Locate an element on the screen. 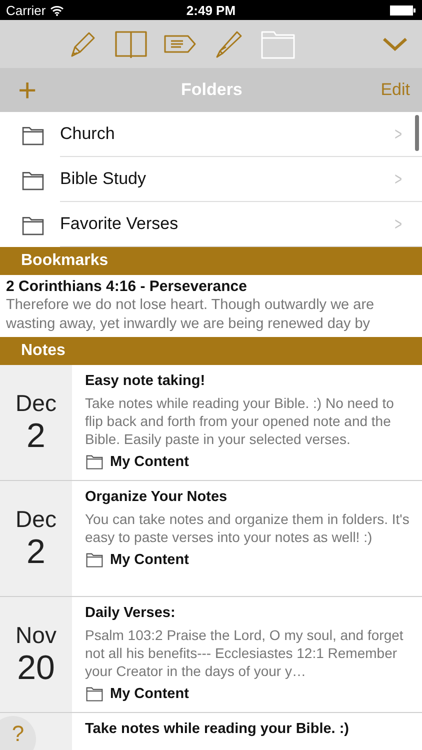  note-title: Organize Your Notes is located at coordinates (156, 497).